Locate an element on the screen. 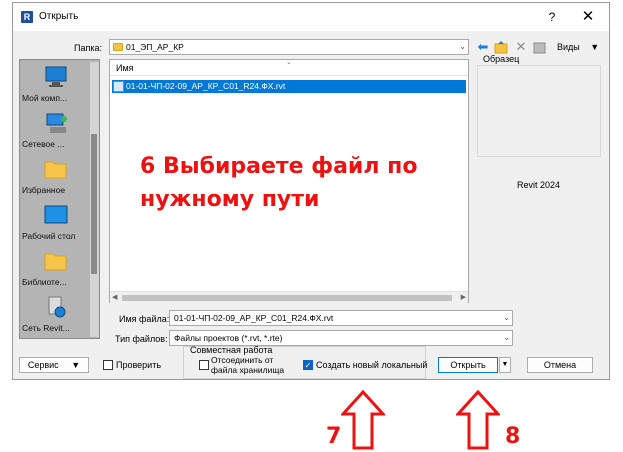  create-local-checkbox: ✓ is located at coordinates (308, 365).